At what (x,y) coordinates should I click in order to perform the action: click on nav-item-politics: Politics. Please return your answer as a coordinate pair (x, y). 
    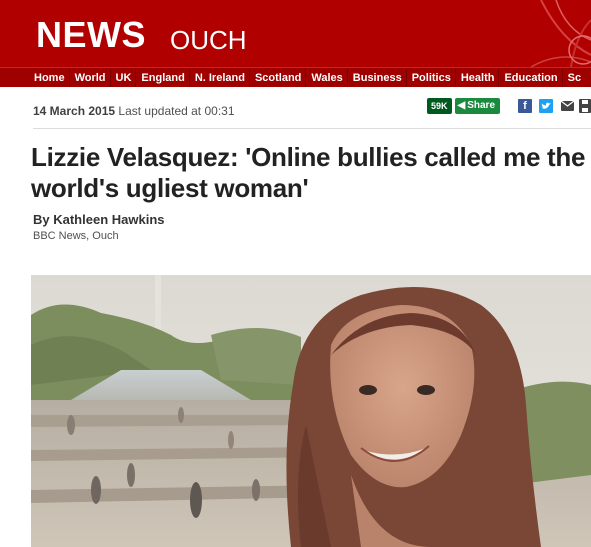
    Looking at the image, I should click on (430, 78).